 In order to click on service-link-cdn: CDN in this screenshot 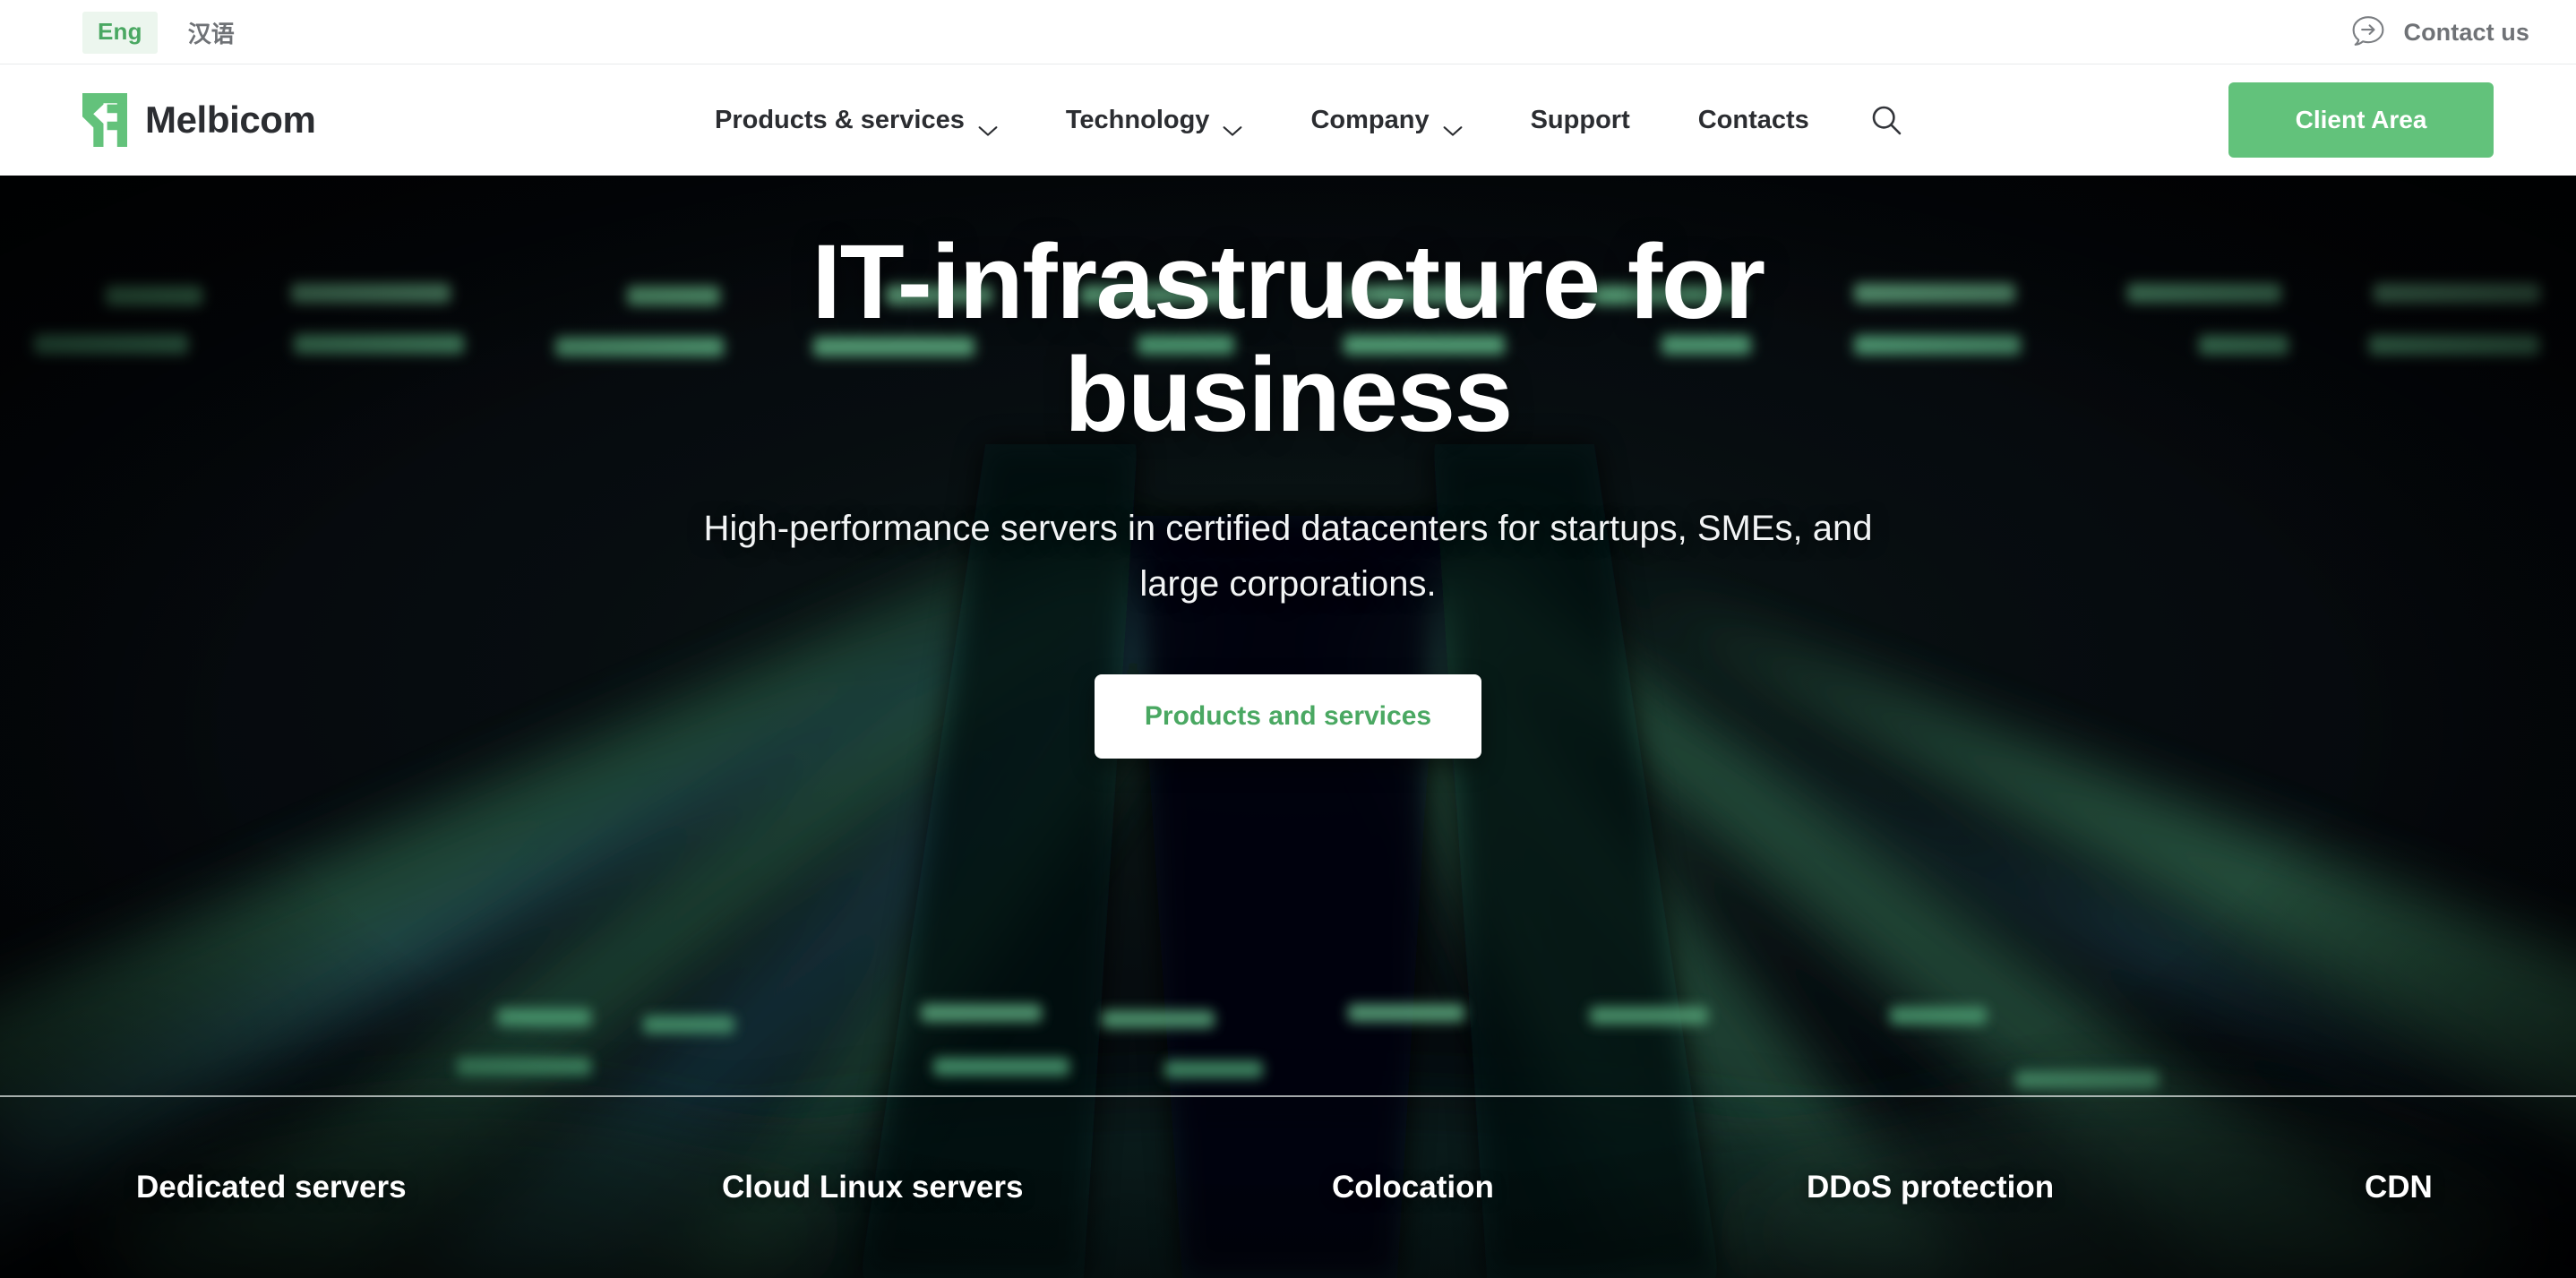, I will do `click(2399, 1187)`.